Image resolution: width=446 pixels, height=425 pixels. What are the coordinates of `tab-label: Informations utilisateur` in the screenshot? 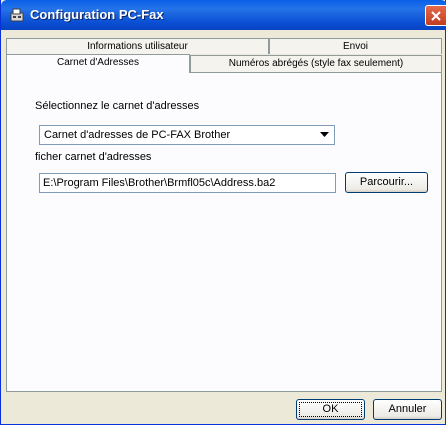 It's located at (137, 46).